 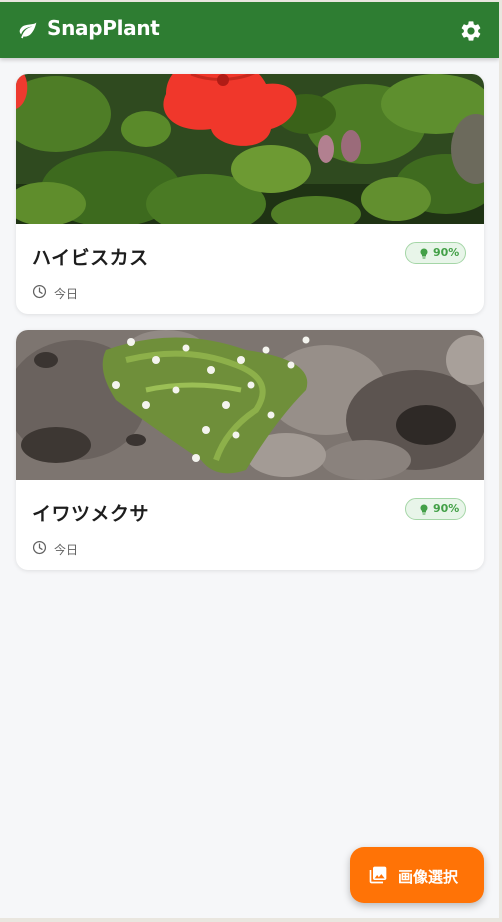 What do you see at coordinates (249, 30) in the screenshot?
I see `app-bar: SnapPlant` at bounding box center [249, 30].